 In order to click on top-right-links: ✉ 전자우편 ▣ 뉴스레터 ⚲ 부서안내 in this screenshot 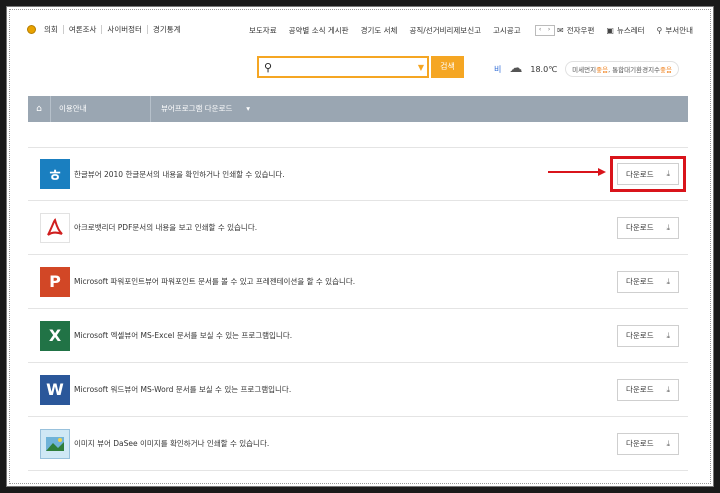, I will do `click(619, 30)`.